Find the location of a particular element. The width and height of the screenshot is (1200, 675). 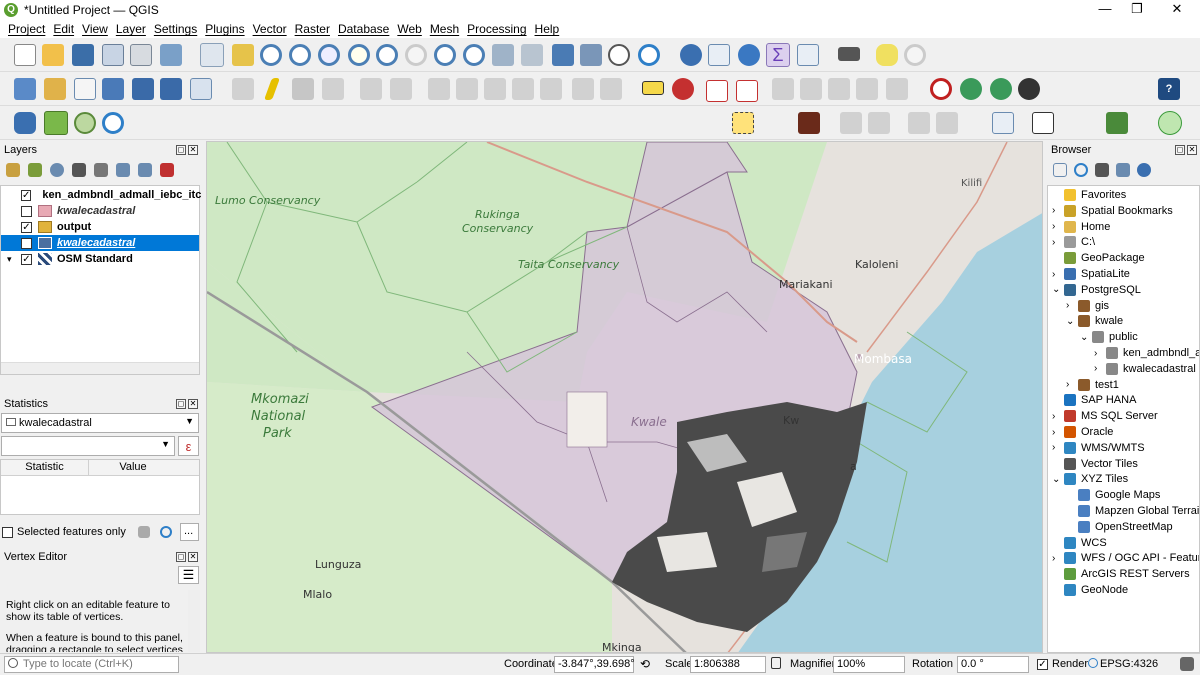

globe-location-icon is located at coordinates (1001, 89).